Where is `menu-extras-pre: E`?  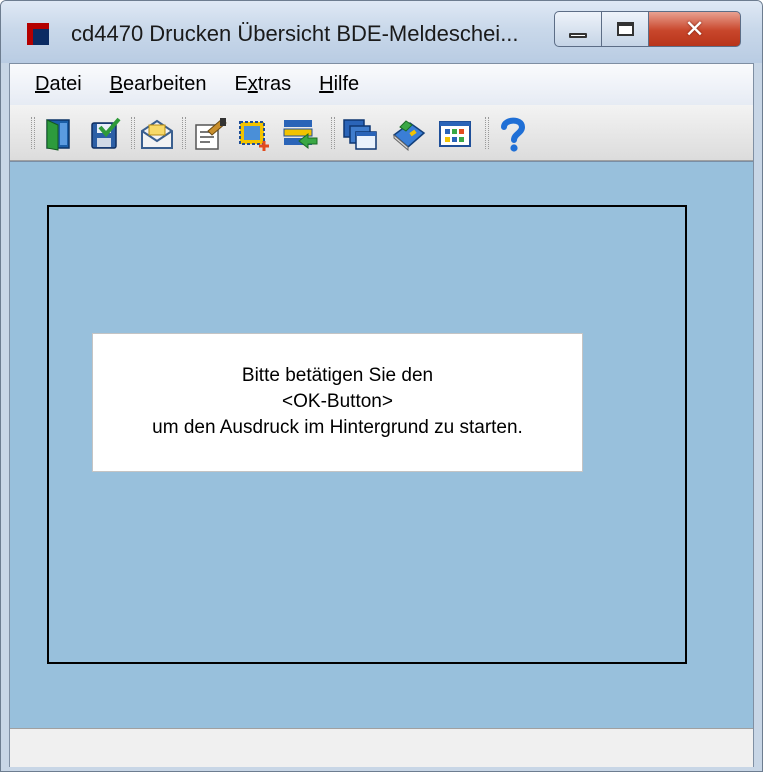 menu-extras-pre: E is located at coordinates (241, 84).